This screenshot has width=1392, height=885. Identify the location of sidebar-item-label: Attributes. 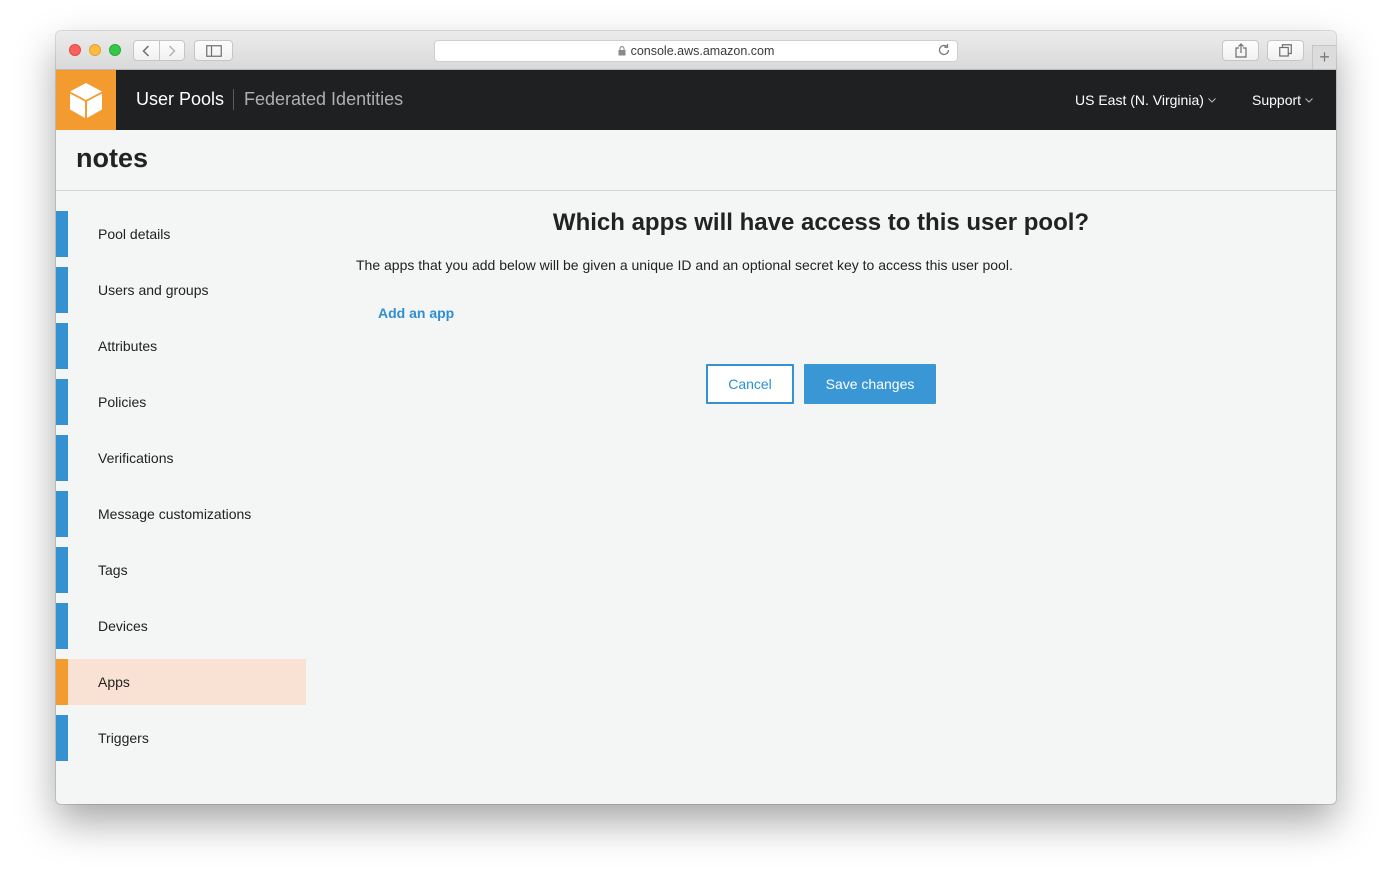
(128, 346).